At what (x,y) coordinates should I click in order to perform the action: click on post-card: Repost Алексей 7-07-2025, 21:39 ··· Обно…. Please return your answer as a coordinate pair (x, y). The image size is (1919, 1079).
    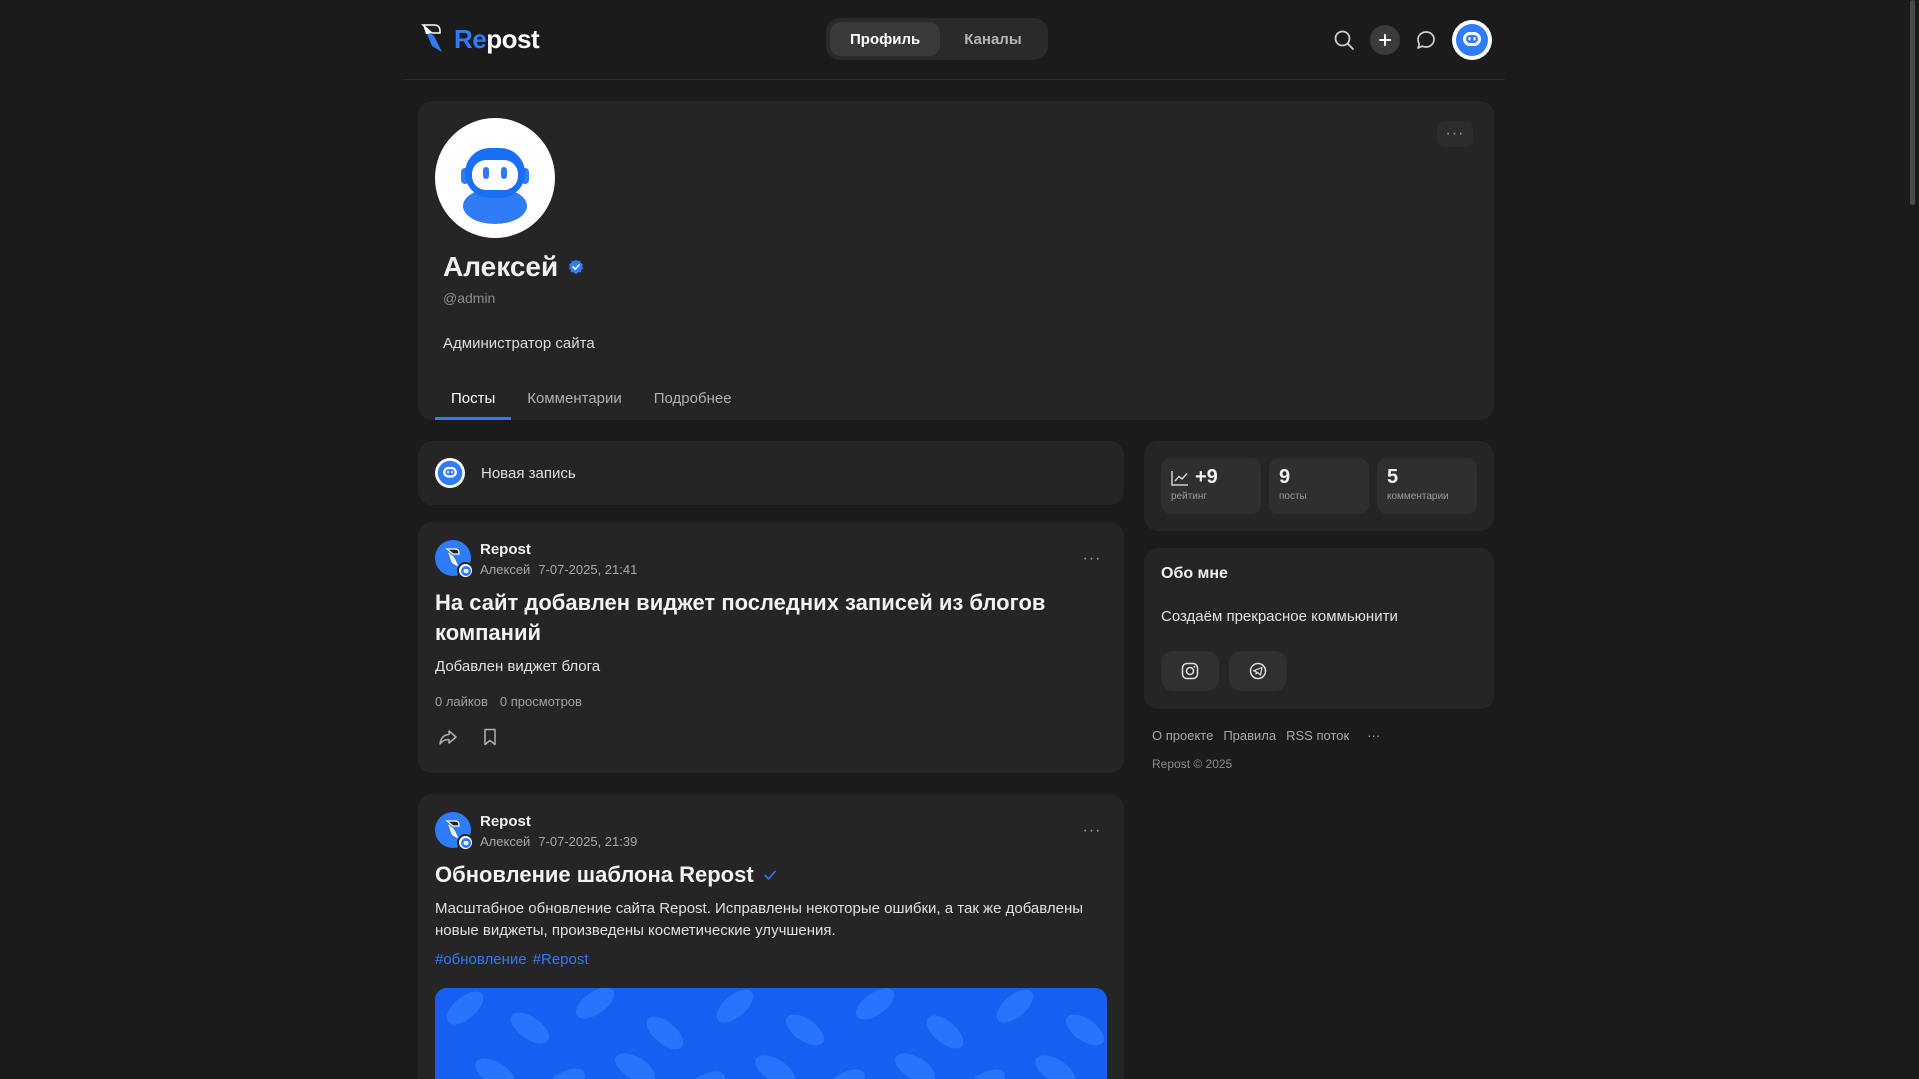
    Looking at the image, I should click on (771, 936).